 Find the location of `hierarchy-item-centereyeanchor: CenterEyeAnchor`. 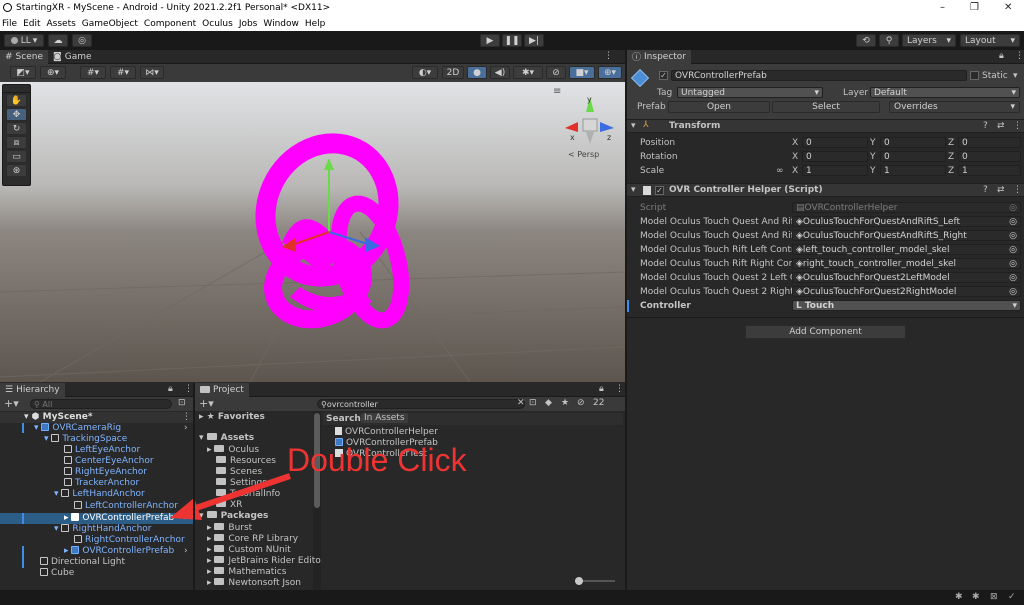

hierarchy-item-centereyeanchor: CenterEyeAnchor is located at coordinates (109, 461).